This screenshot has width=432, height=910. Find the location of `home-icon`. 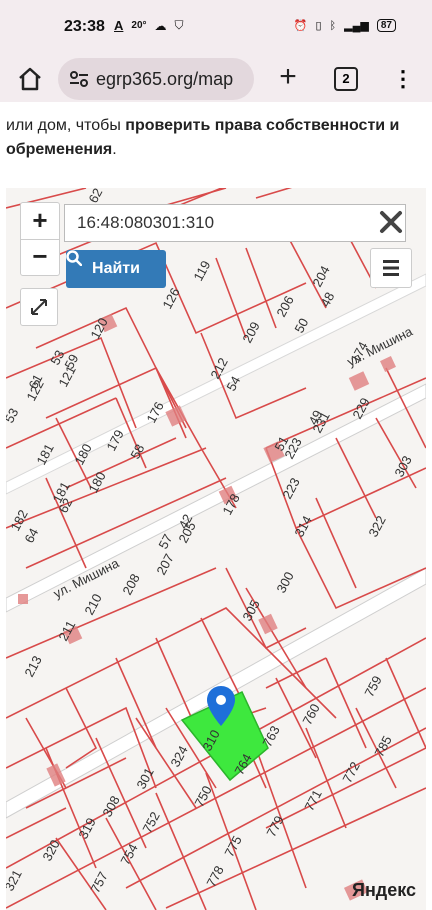

home-icon is located at coordinates (30, 79).